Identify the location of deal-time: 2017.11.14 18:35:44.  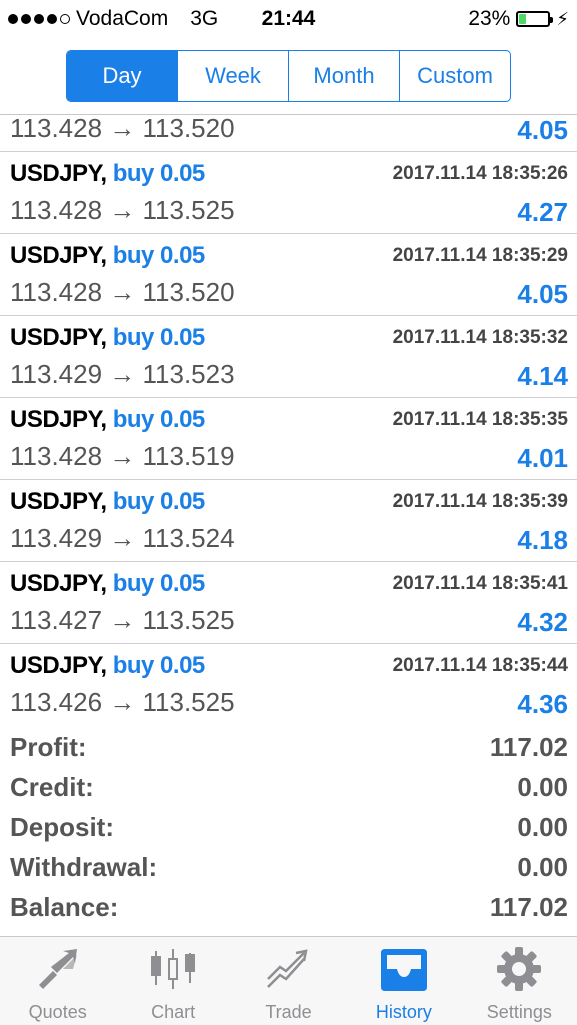
(480, 665).